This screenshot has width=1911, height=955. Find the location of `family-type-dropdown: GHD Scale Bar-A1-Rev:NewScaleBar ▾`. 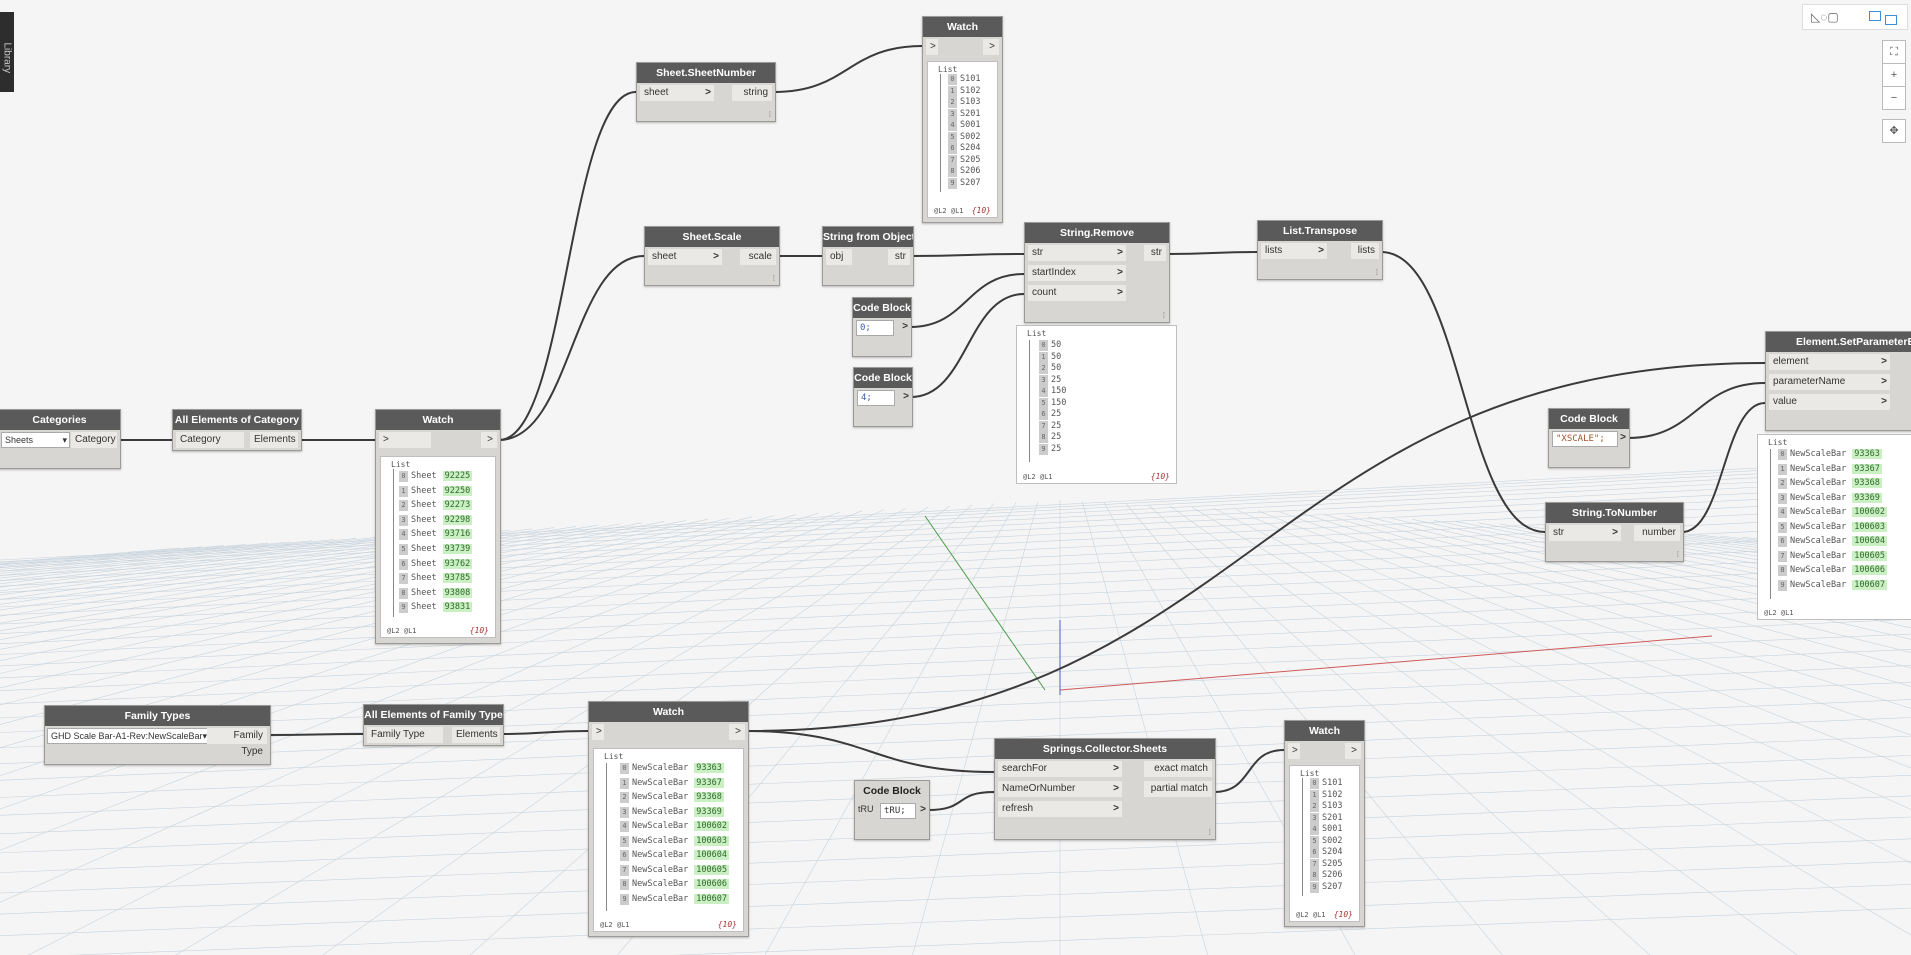

family-type-dropdown: GHD Scale Bar-A1-Rev:NewScaleBar ▾ is located at coordinates (128, 736).